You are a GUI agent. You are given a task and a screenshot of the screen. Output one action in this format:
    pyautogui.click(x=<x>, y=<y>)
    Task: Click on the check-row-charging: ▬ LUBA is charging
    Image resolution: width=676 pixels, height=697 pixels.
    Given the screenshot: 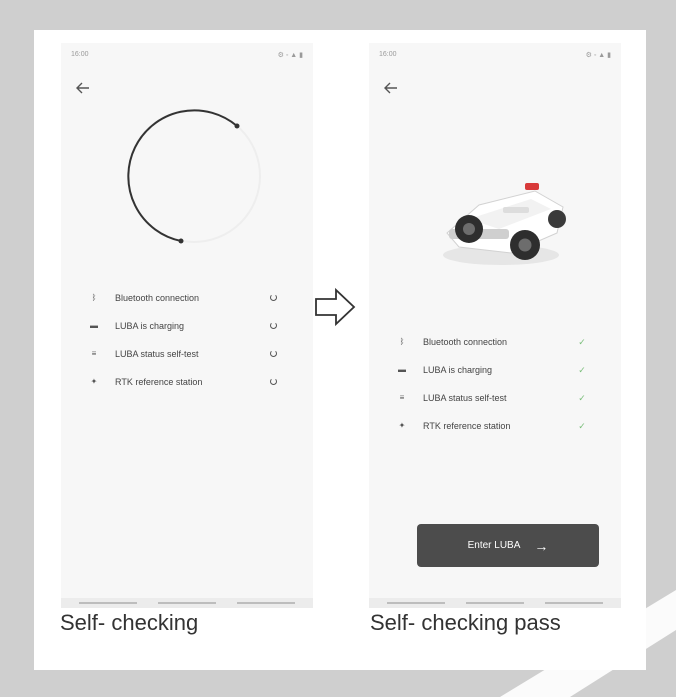 What is the action you would take?
    pyautogui.click(x=189, y=329)
    